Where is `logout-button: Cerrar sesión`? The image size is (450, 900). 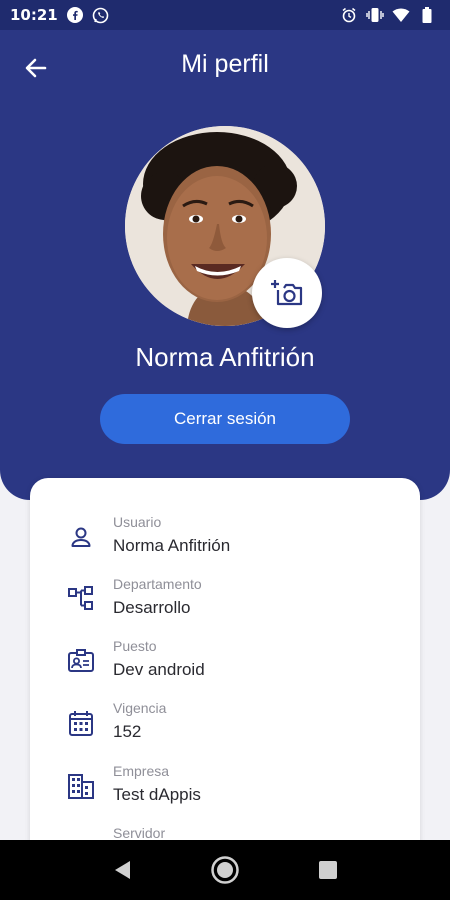
logout-button: Cerrar sesión is located at coordinates (225, 419).